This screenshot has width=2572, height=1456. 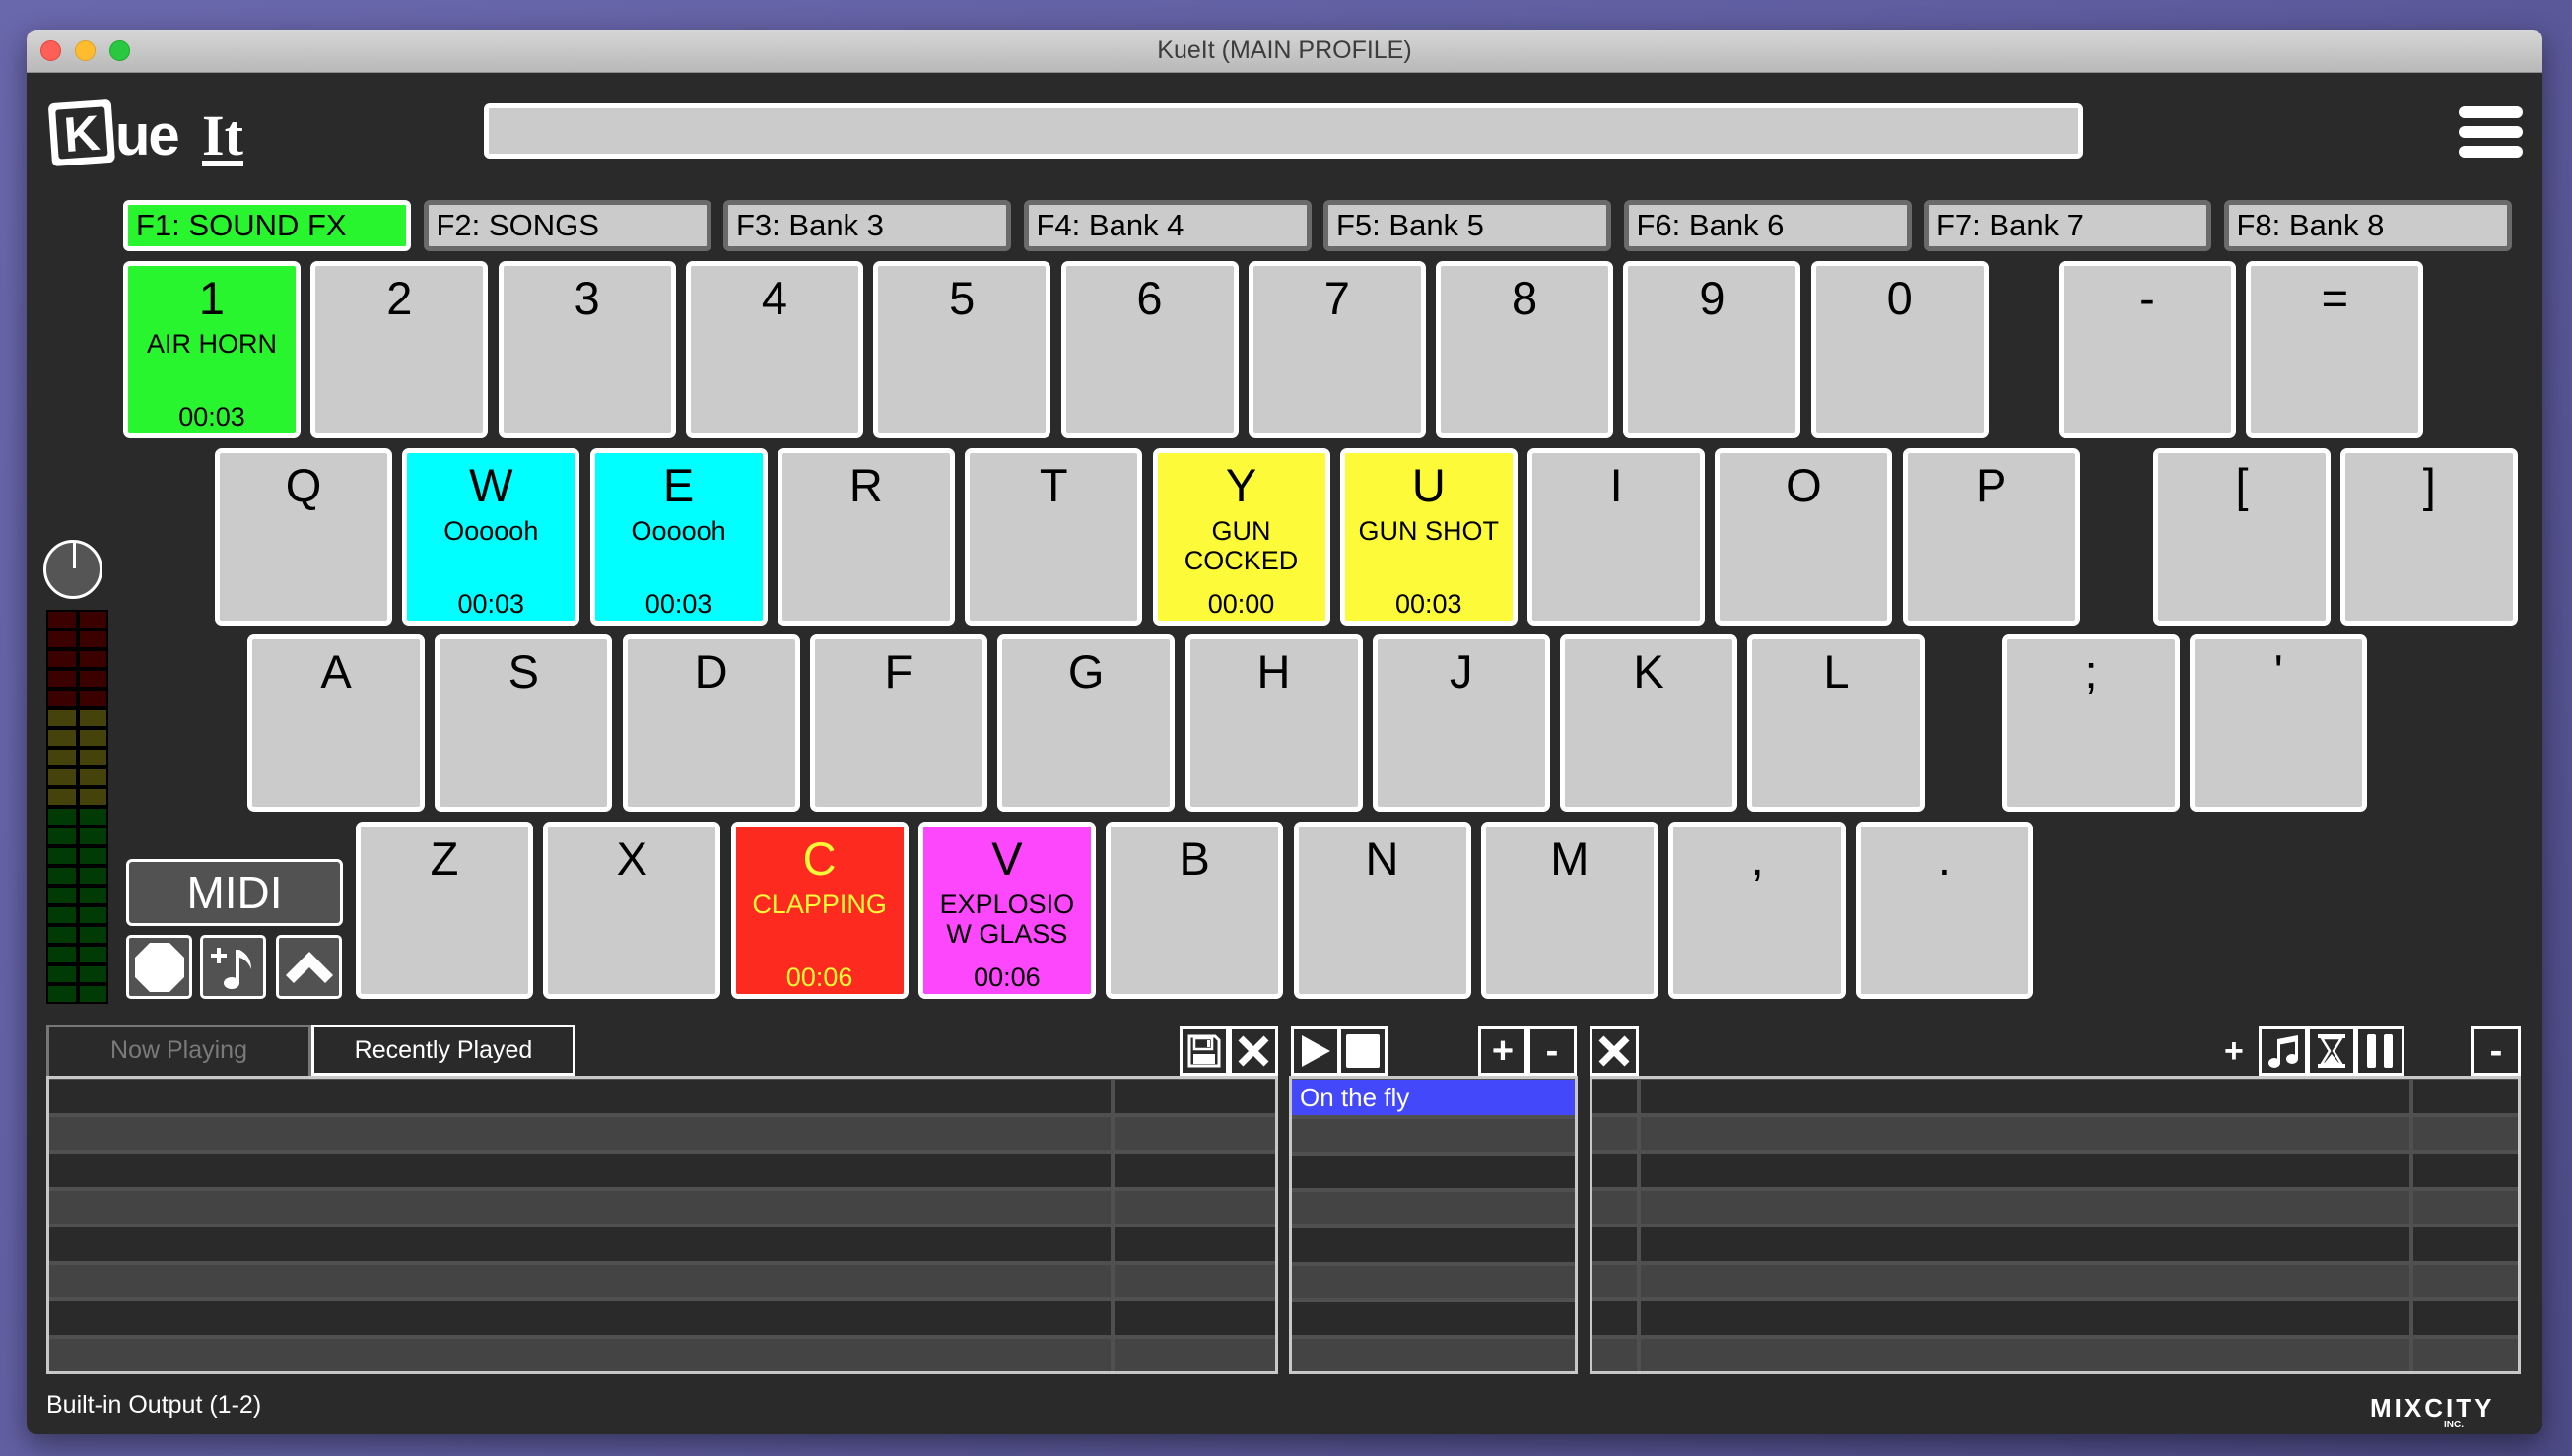 What do you see at coordinates (1253, 1051) in the screenshot?
I see `clear-recent-button` at bounding box center [1253, 1051].